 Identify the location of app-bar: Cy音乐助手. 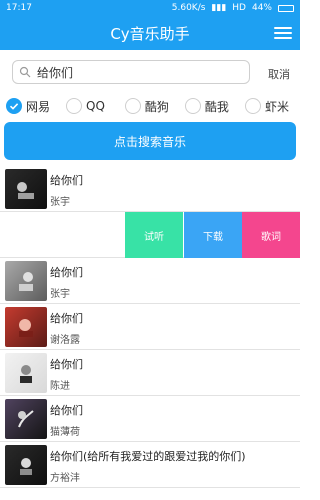
(150, 33).